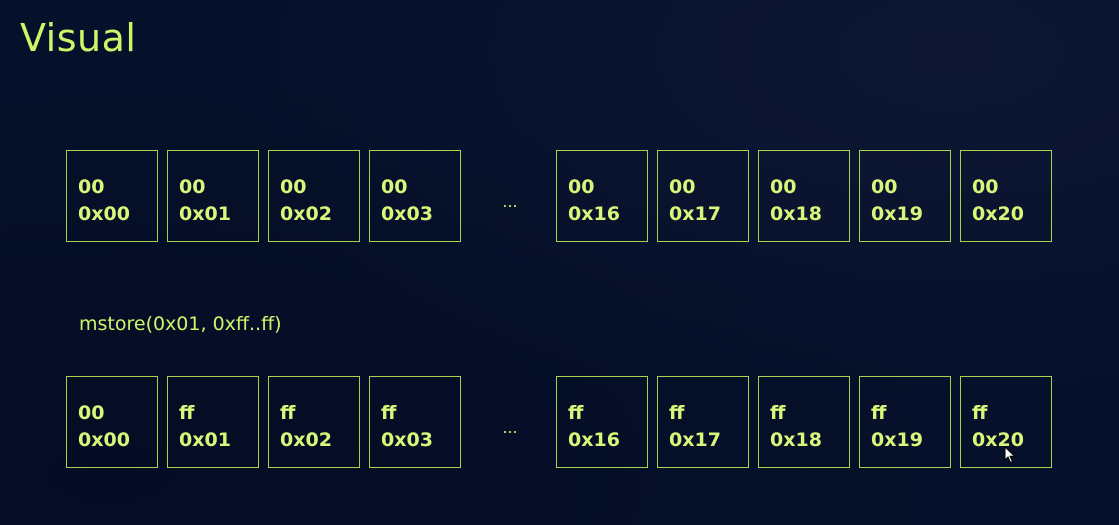 The image size is (1119, 525). I want to click on operation-caption: mstore(0x01, 0xff..ff), so click(180, 324).